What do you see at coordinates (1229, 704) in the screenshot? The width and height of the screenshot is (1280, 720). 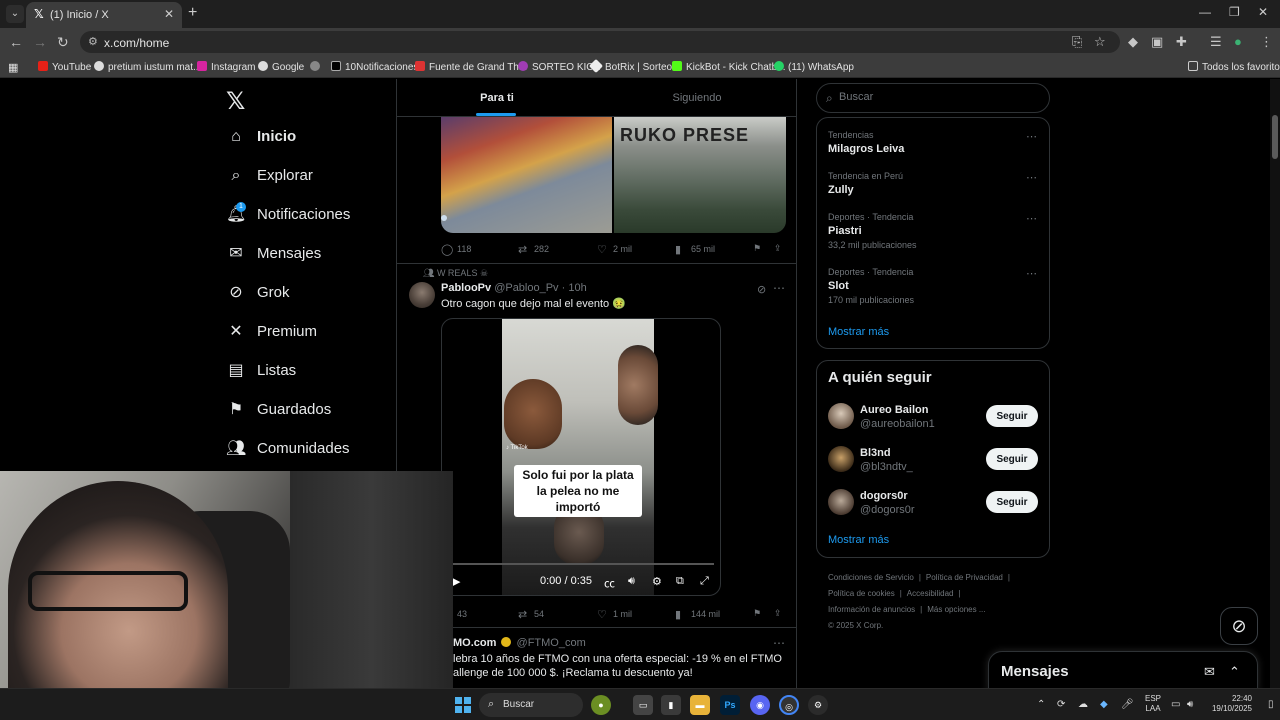 I see `system-clock: 22:40 19/10/2025` at bounding box center [1229, 704].